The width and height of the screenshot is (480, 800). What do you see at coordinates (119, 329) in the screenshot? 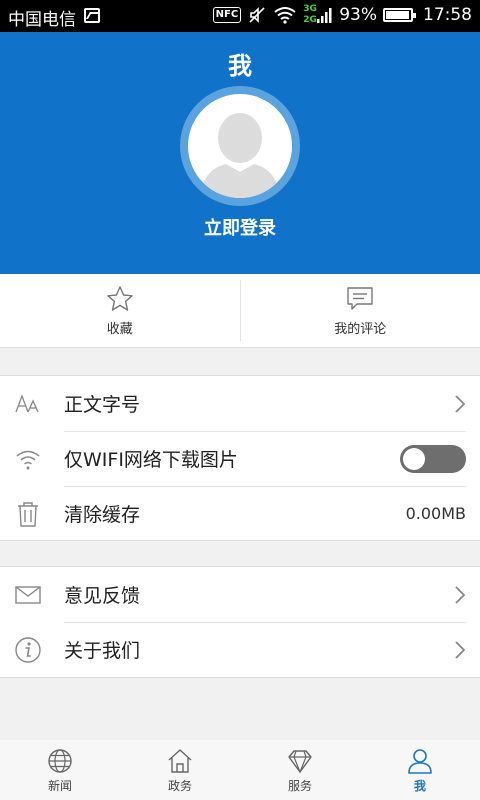
I see `favorites-label: 收藏` at bounding box center [119, 329].